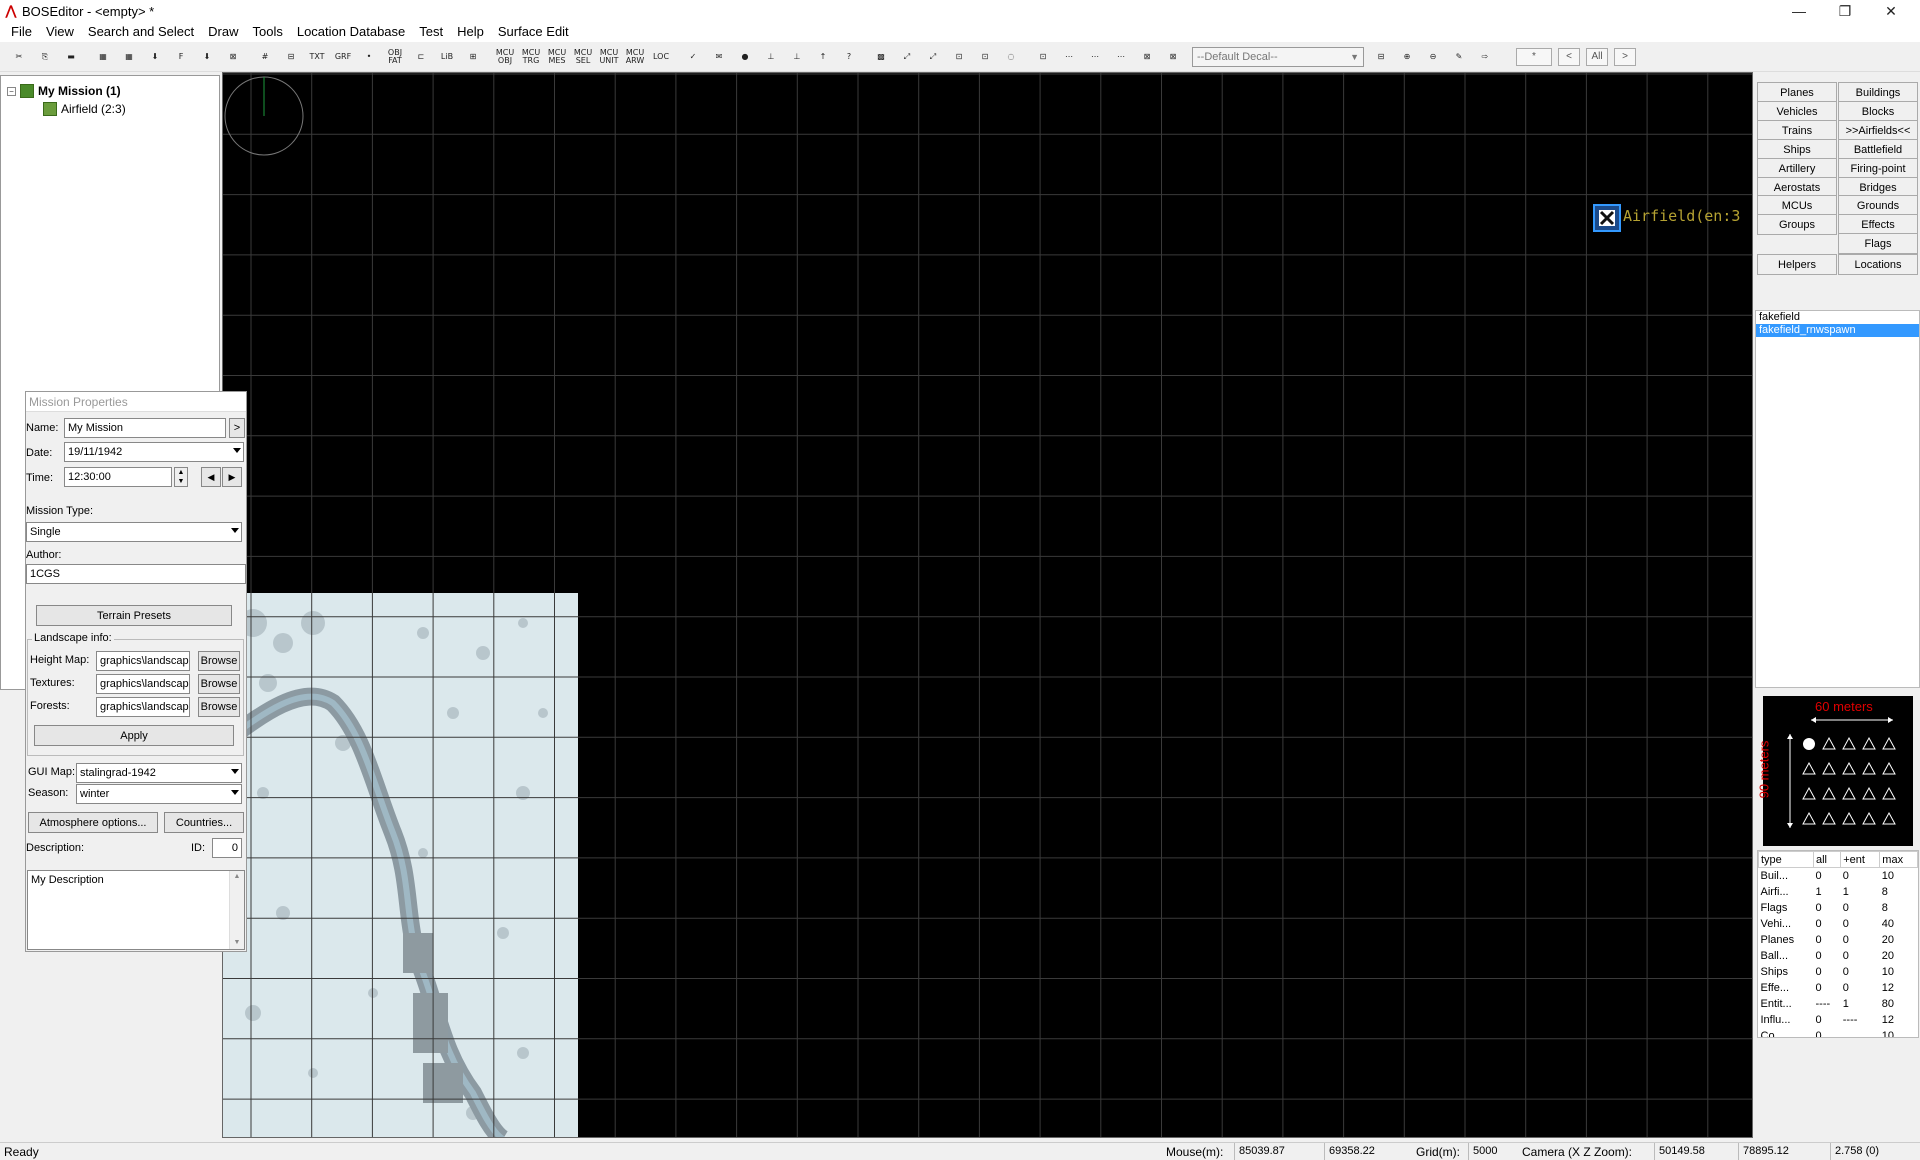 The height and width of the screenshot is (1160, 1920). Describe the element at coordinates (505, 57) in the screenshot. I see `toolbar-button-18: MCU OBJ` at that location.